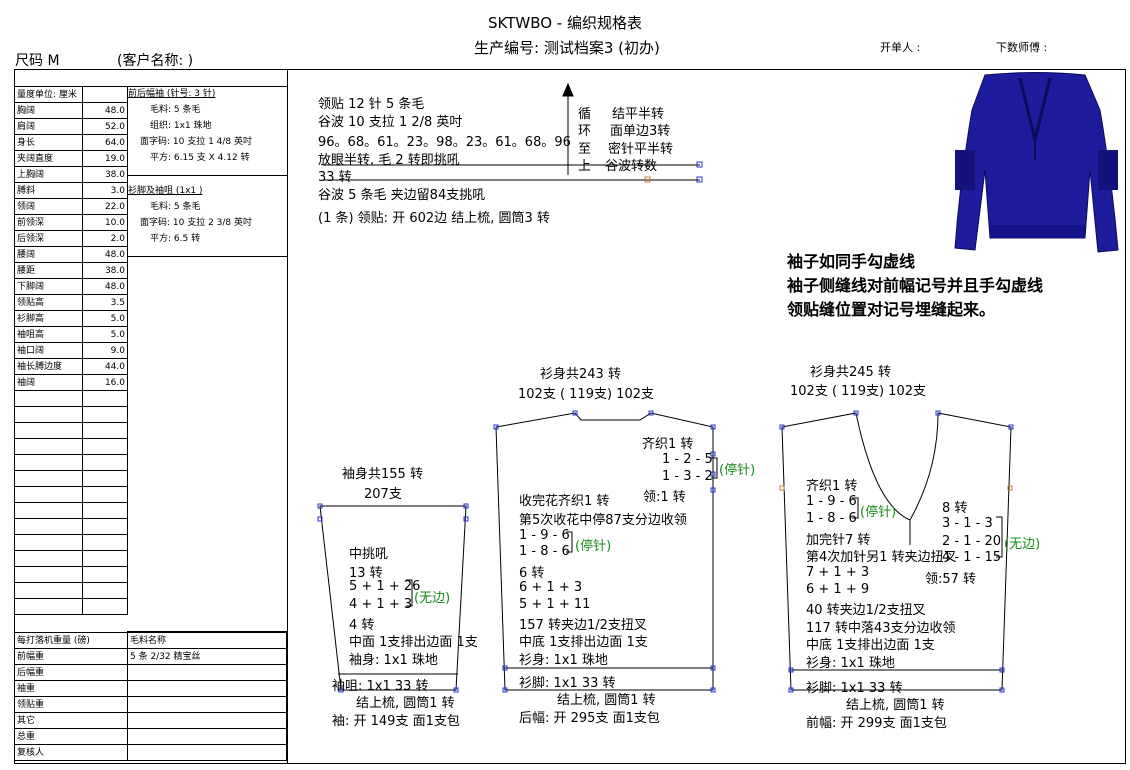 The image size is (1130, 770). What do you see at coordinates (586, 394) in the screenshot?
I see `back-sub: 102支 ( 119支) 102支` at bounding box center [586, 394].